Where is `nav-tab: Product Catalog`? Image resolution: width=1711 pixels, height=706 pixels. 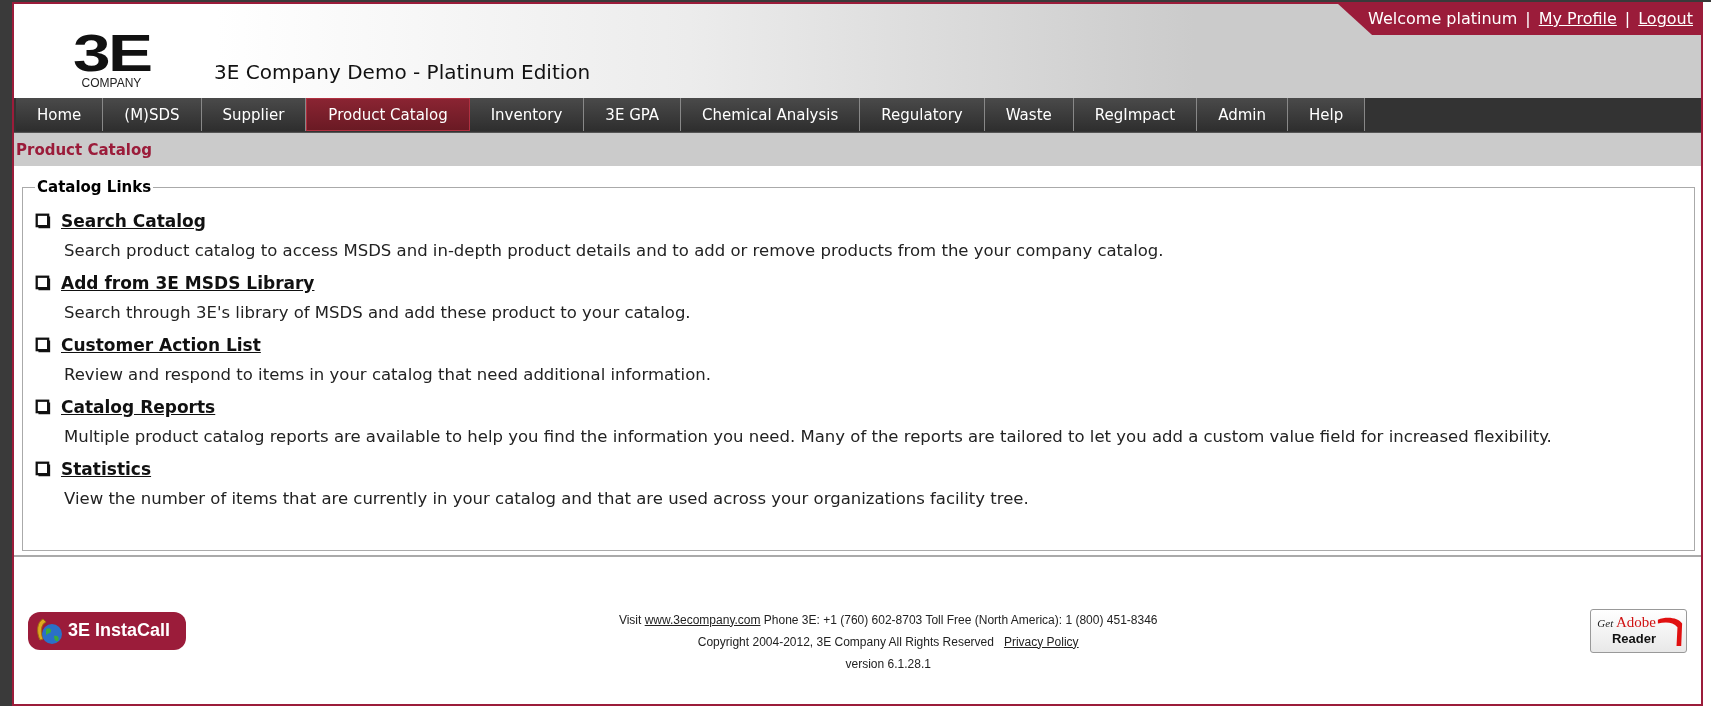
nav-tab: Product Catalog is located at coordinates (388, 114).